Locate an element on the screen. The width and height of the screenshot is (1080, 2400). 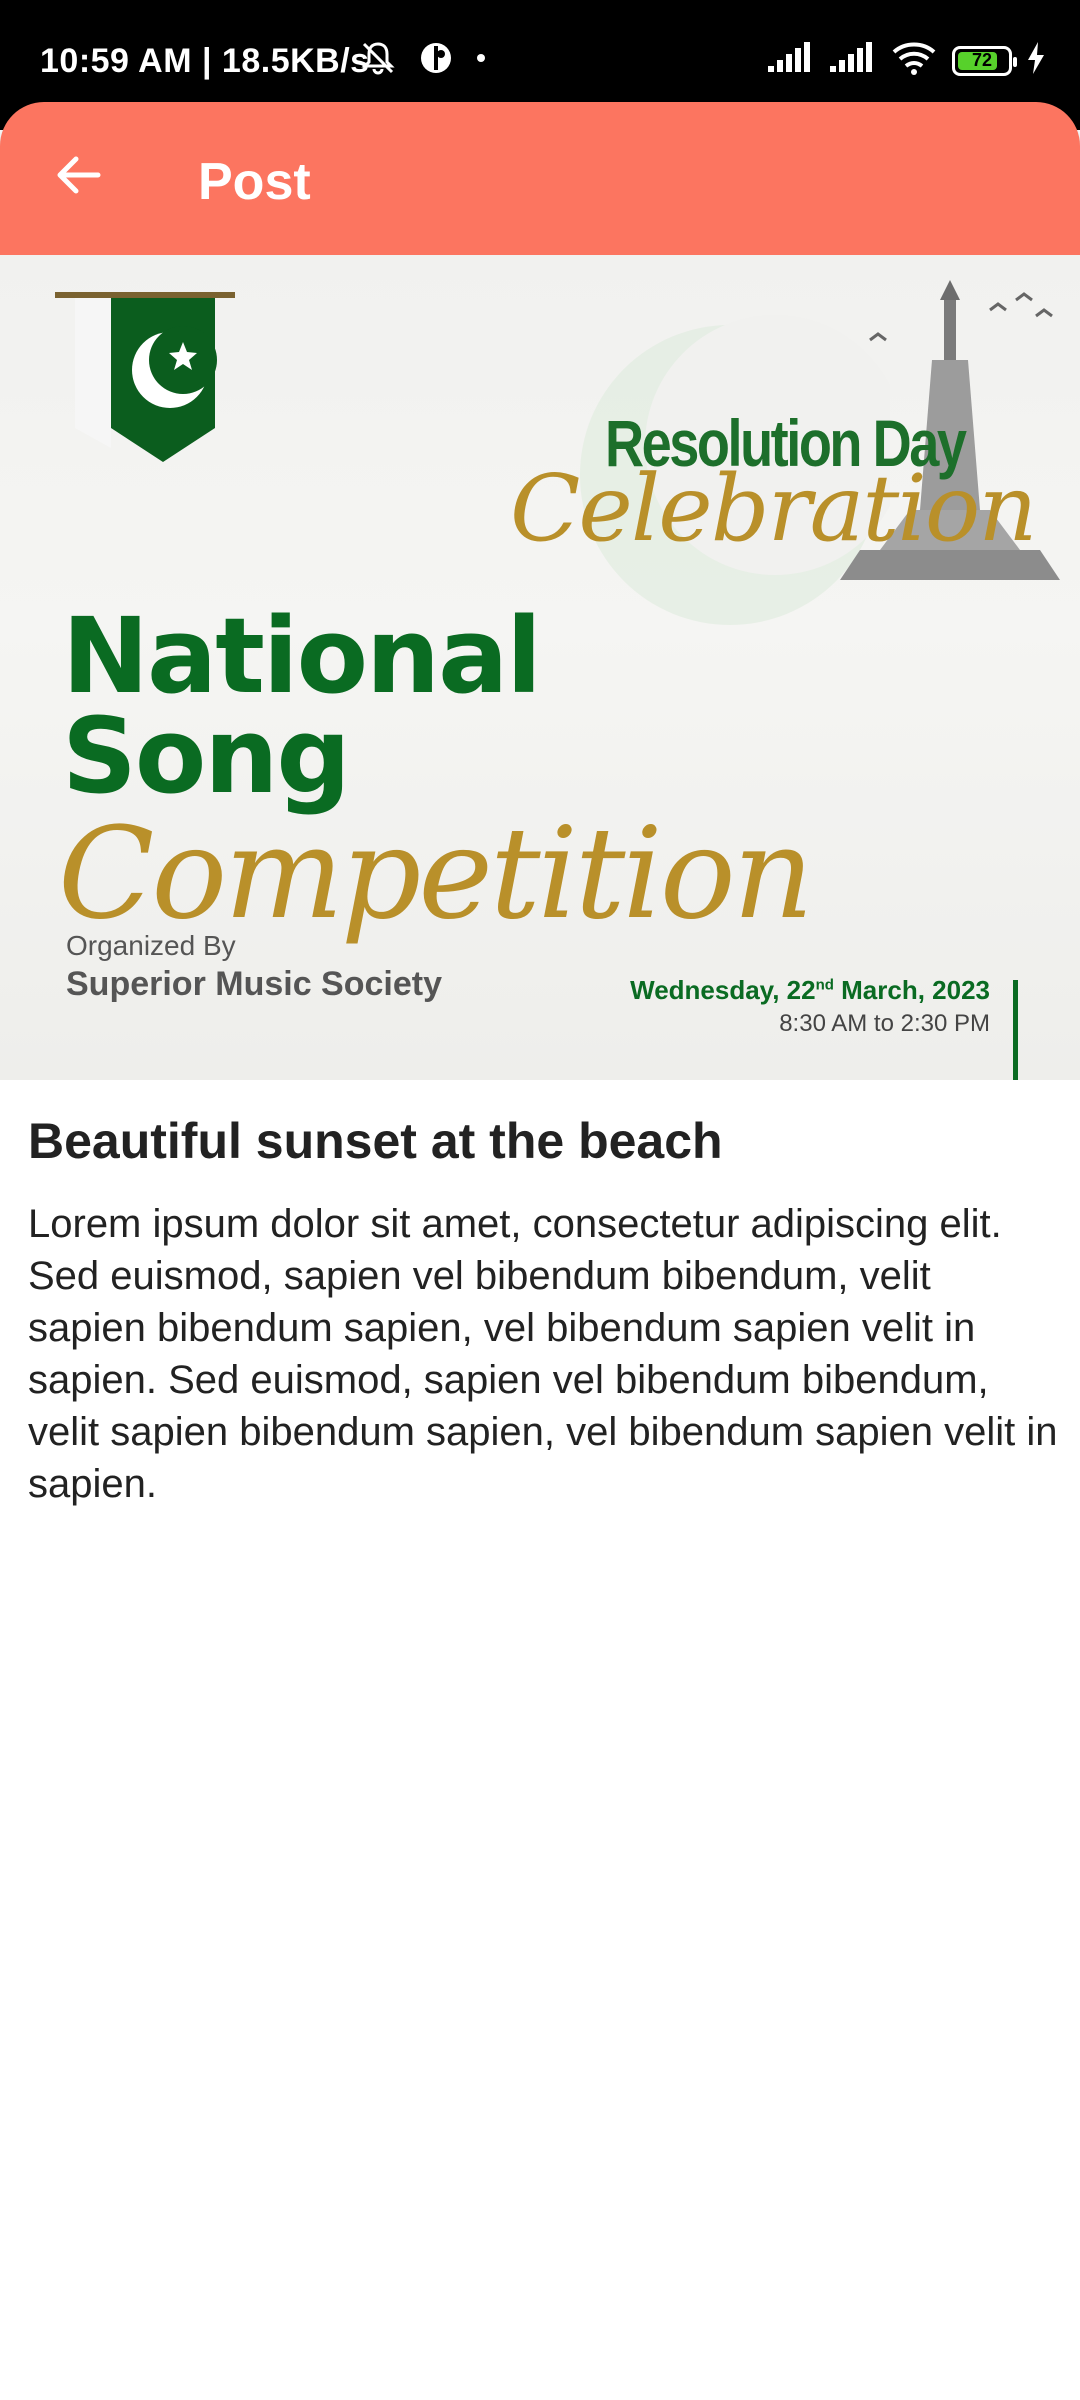
event-date: Wednesday, 22nd March, 2023 is located at coordinates (810, 990).